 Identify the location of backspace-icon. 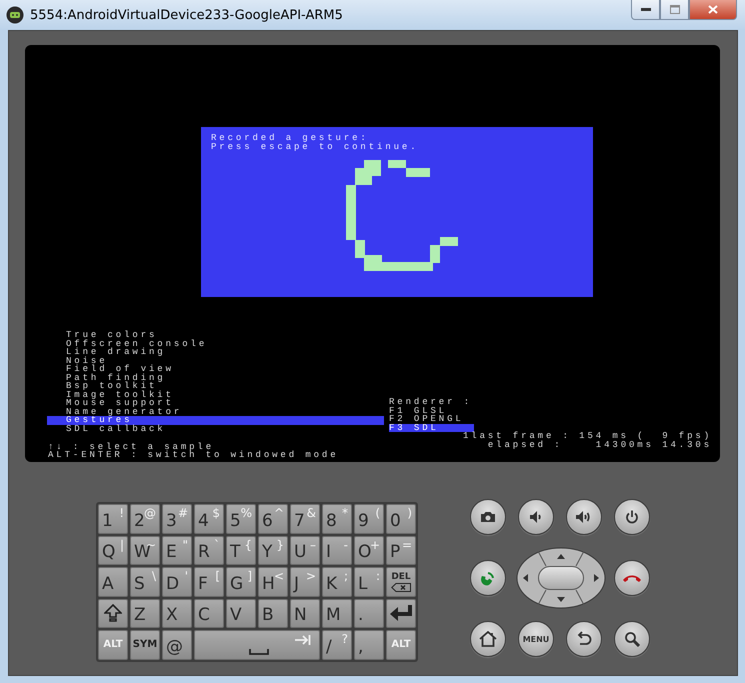
(401, 587).